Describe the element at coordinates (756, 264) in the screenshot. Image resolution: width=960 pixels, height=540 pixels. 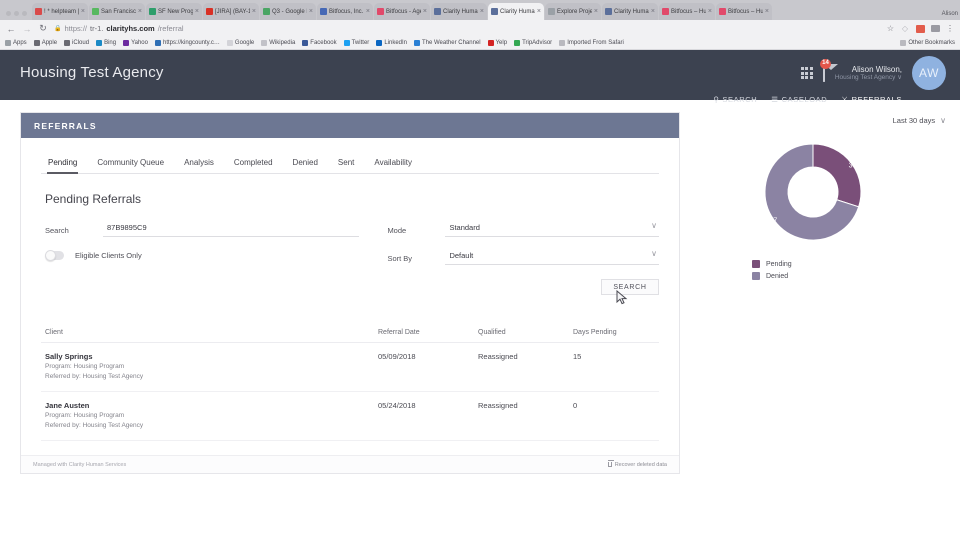
I see `legend-swatch` at that location.